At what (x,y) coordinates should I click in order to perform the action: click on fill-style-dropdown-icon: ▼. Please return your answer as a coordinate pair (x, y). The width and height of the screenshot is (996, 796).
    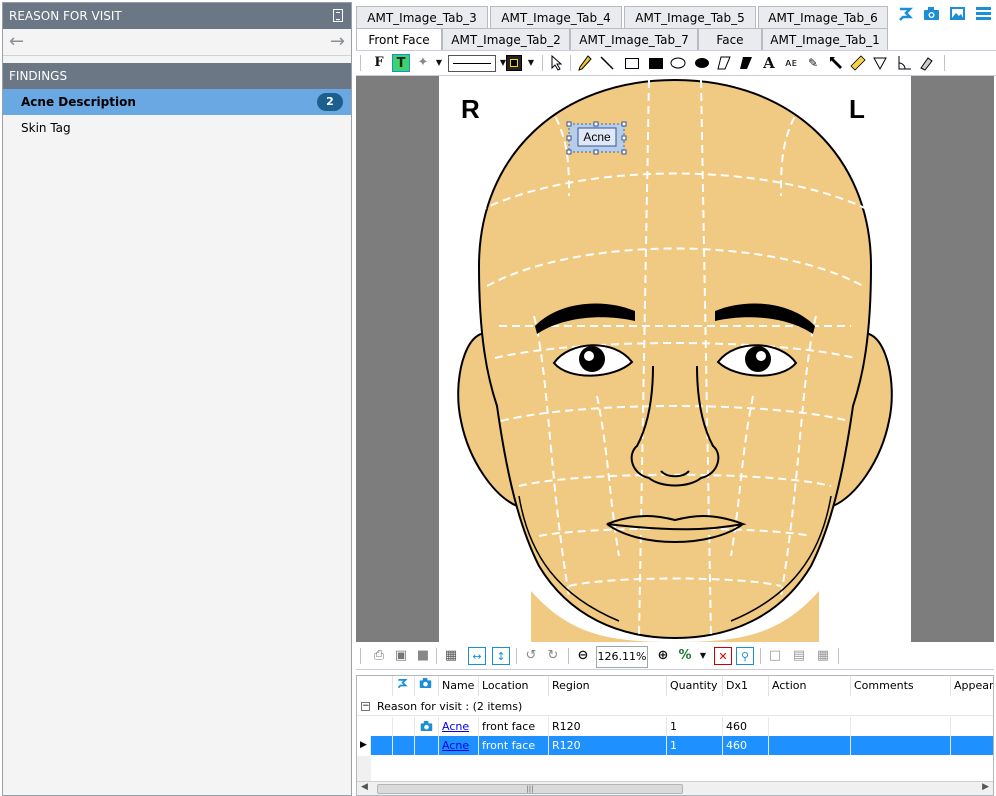
    Looking at the image, I should click on (439, 63).